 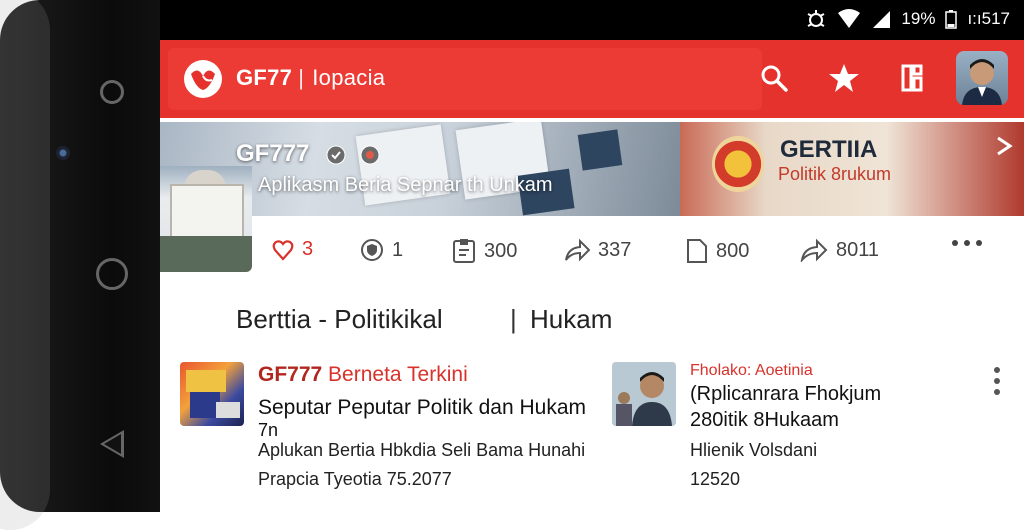 What do you see at coordinates (615, 249) in the screenshot?
I see `share-count: 337` at bounding box center [615, 249].